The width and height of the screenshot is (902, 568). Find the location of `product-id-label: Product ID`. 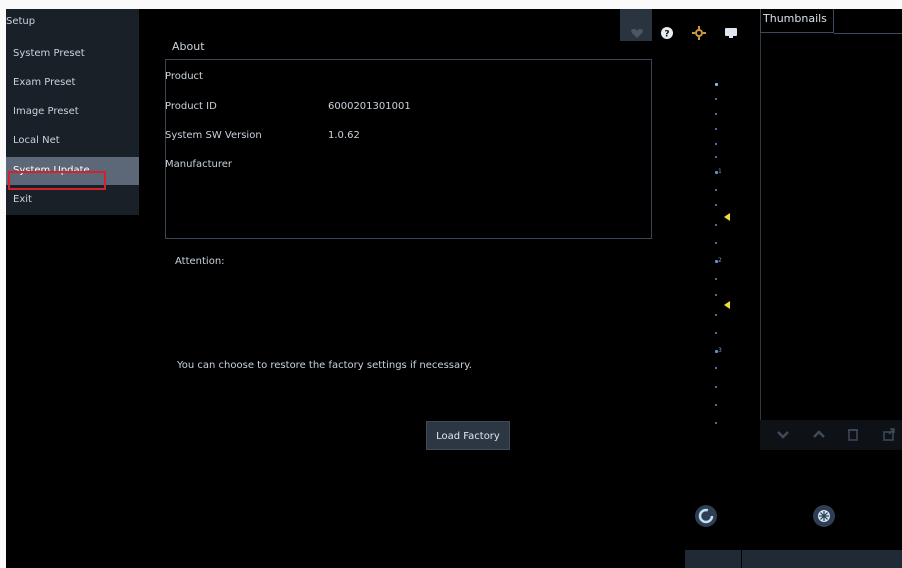

product-id-label: Product ID is located at coordinates (191, 106).